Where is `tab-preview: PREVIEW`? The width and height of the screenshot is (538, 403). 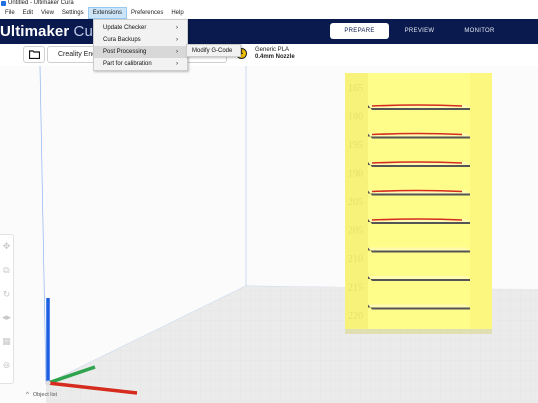 tab-preview: PREVIEW is located at coordinates (419, 31).